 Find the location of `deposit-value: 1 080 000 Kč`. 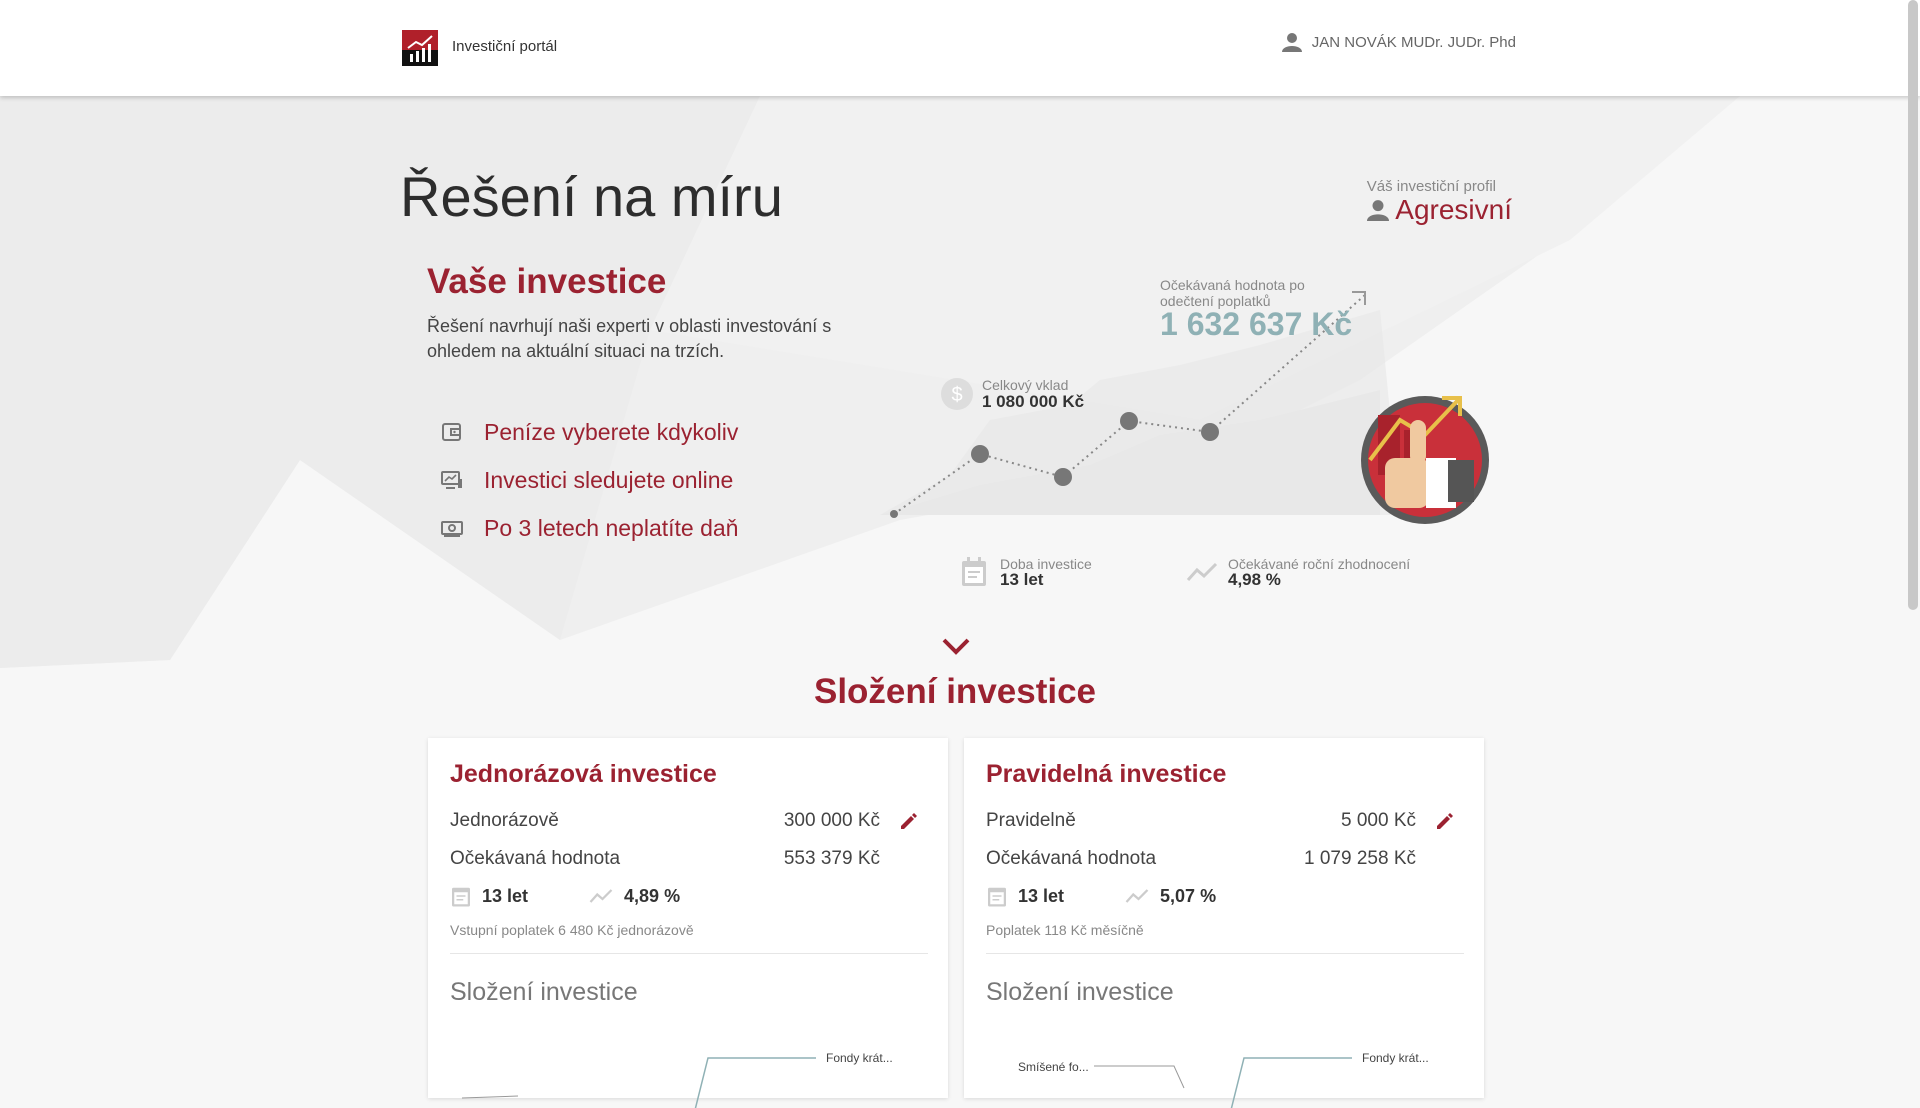

deposit-value: 1 080 000 Kč is located at coordinates (1033, 401).